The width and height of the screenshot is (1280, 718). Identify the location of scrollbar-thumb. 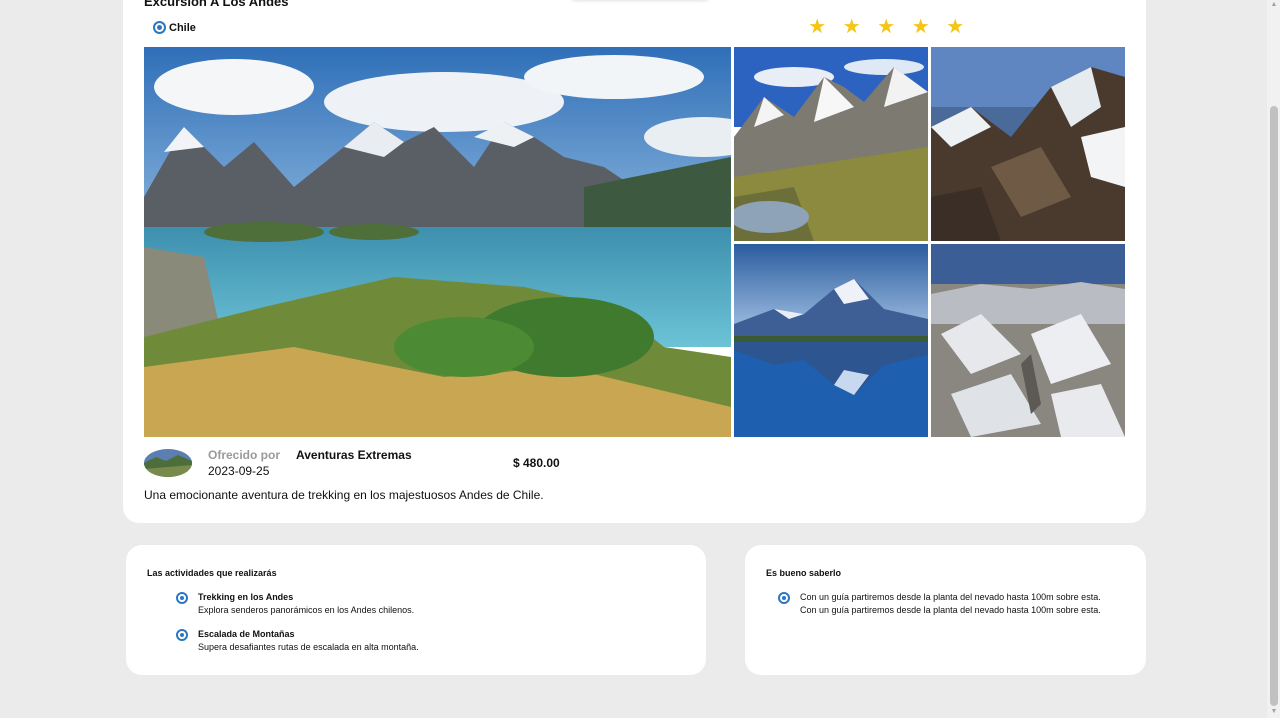
(1274, 406).